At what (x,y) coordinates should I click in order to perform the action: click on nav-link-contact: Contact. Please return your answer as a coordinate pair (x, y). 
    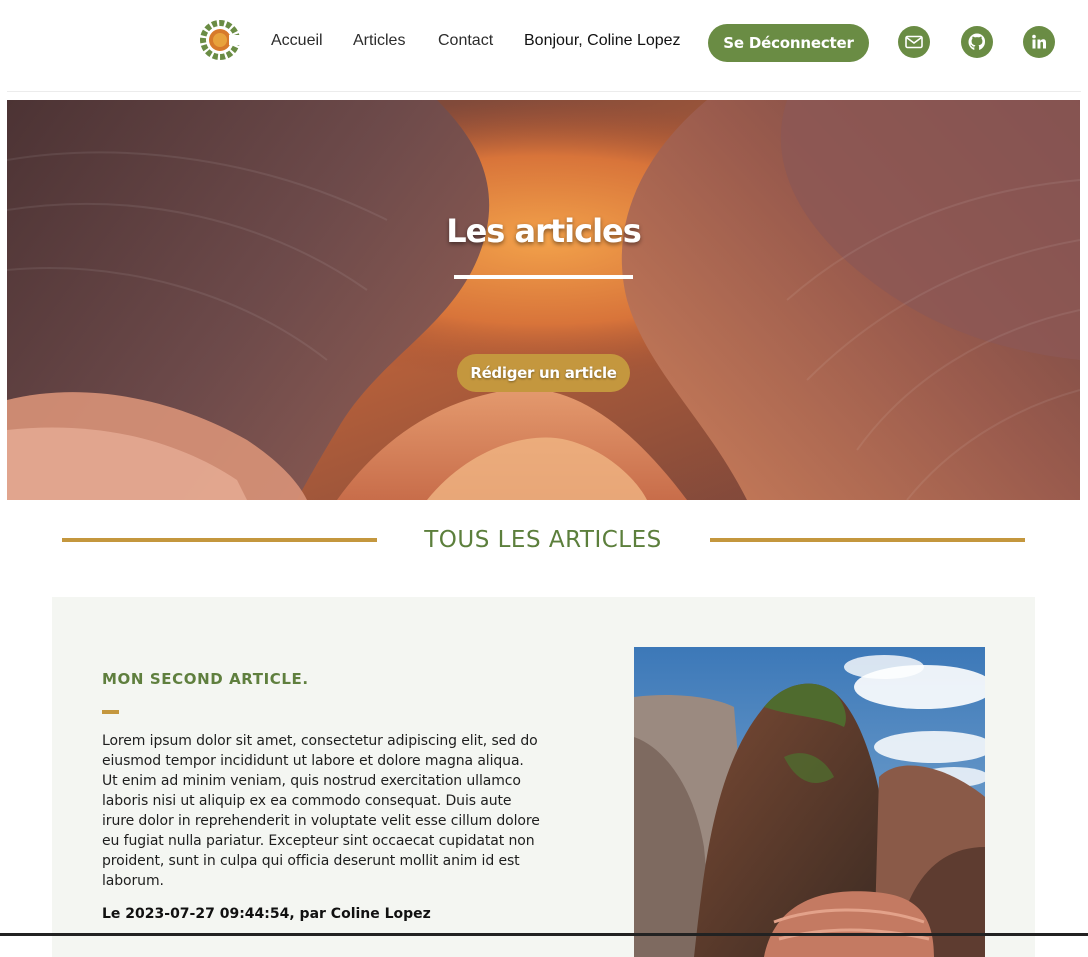
    Looking at the image, I should click on (465, 41).